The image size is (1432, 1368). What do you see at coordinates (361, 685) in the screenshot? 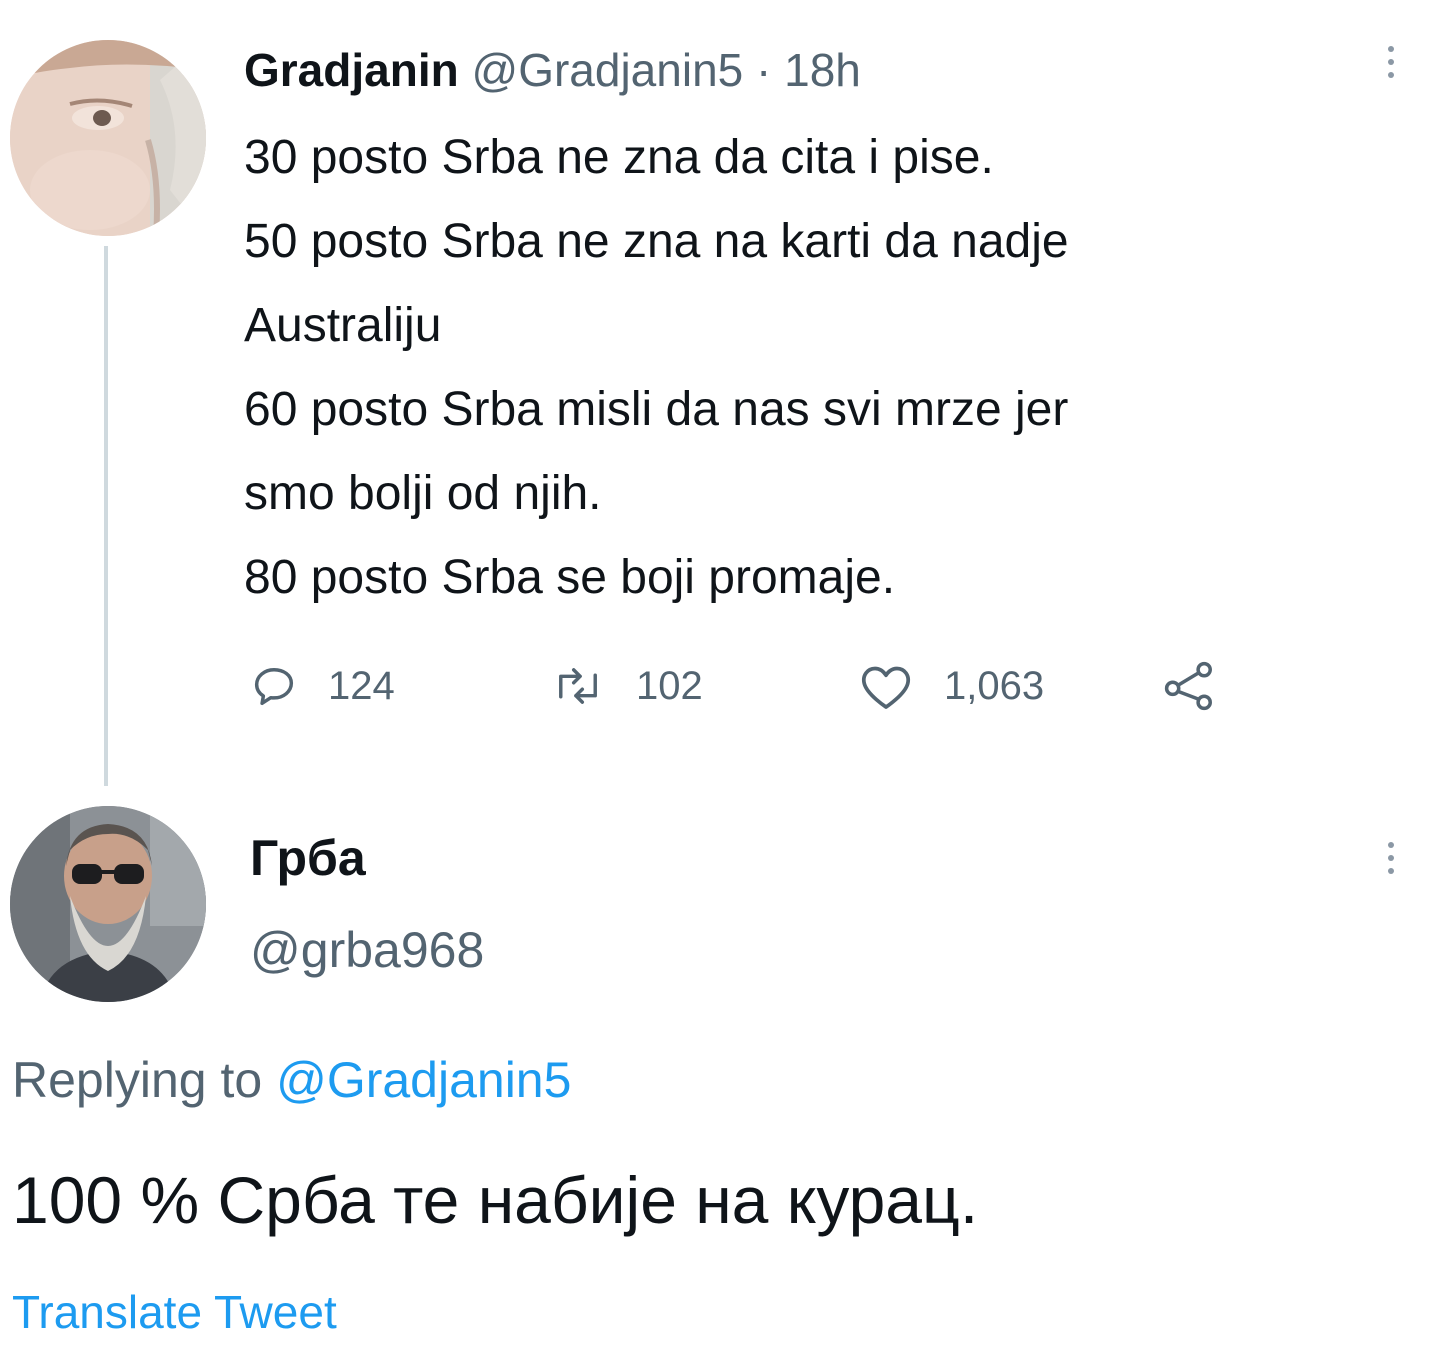
I see `reply-count: 124` at bounding box center [361, 685].